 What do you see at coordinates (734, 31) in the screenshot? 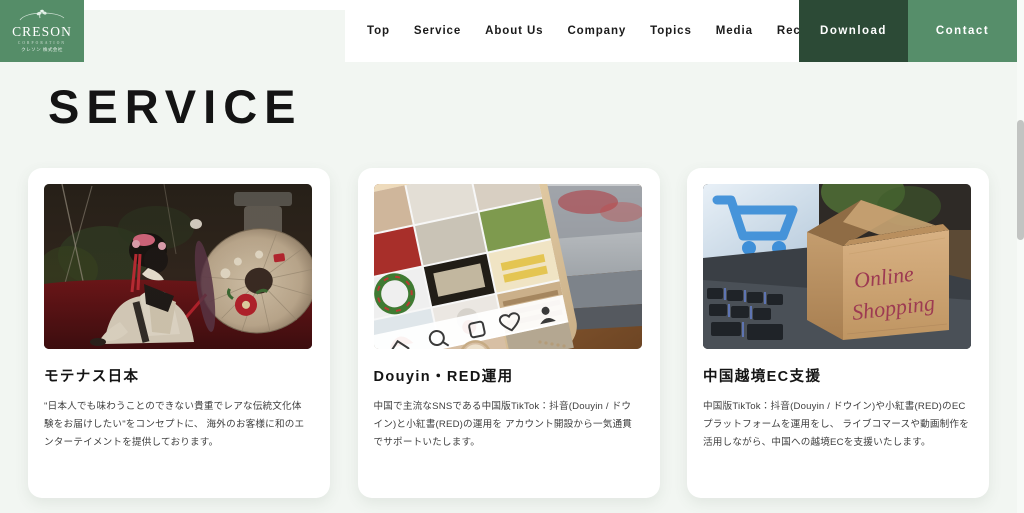
I see `nav-item-media: Media` at bounding box center [734, 31].